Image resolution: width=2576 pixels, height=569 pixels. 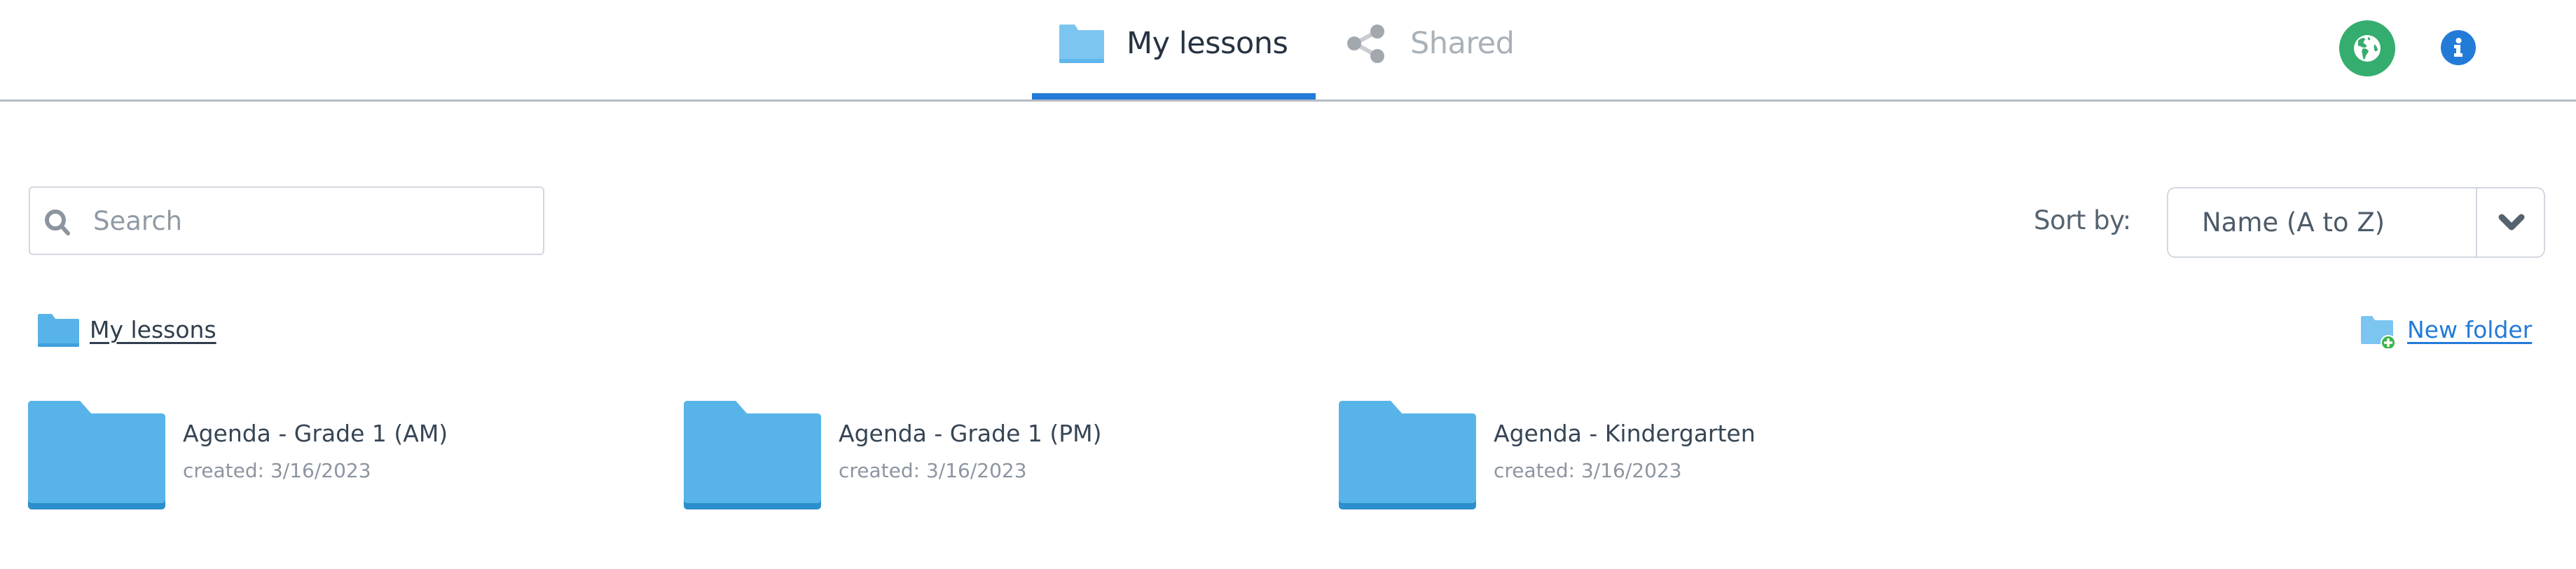 What do you see at coordinates (2378, 332) in the screenshot?
I see `new-folder-icon` at bounding box center [2378, 332].